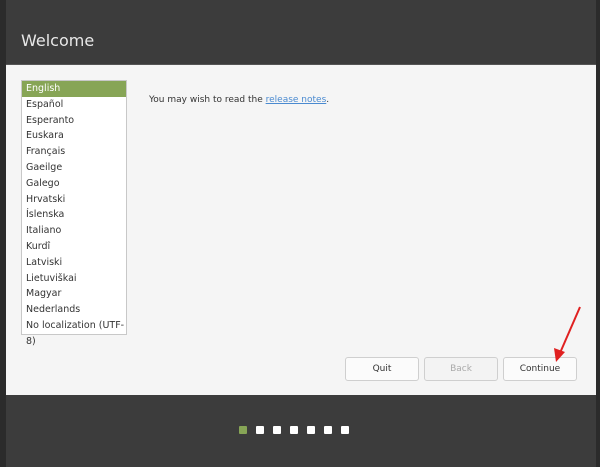 This screenshot has width=600, height=467. Describe the element at coordinates (567, 334) in the screenshot. I see `annotation-arrow` at that location.